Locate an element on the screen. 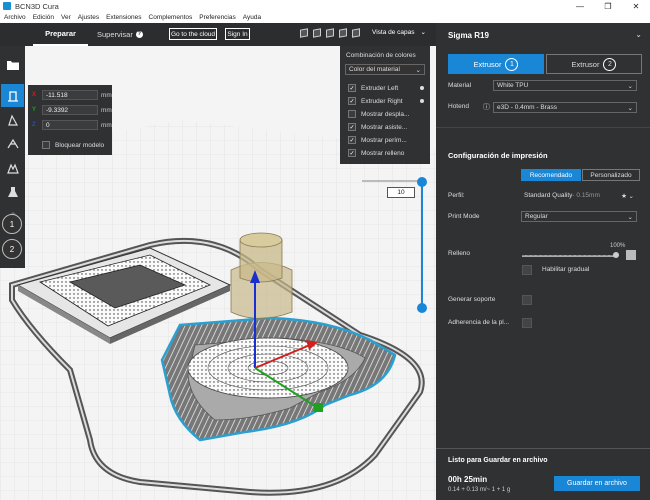  extruder-1-button: 1 is located at coordinates (12, 224).